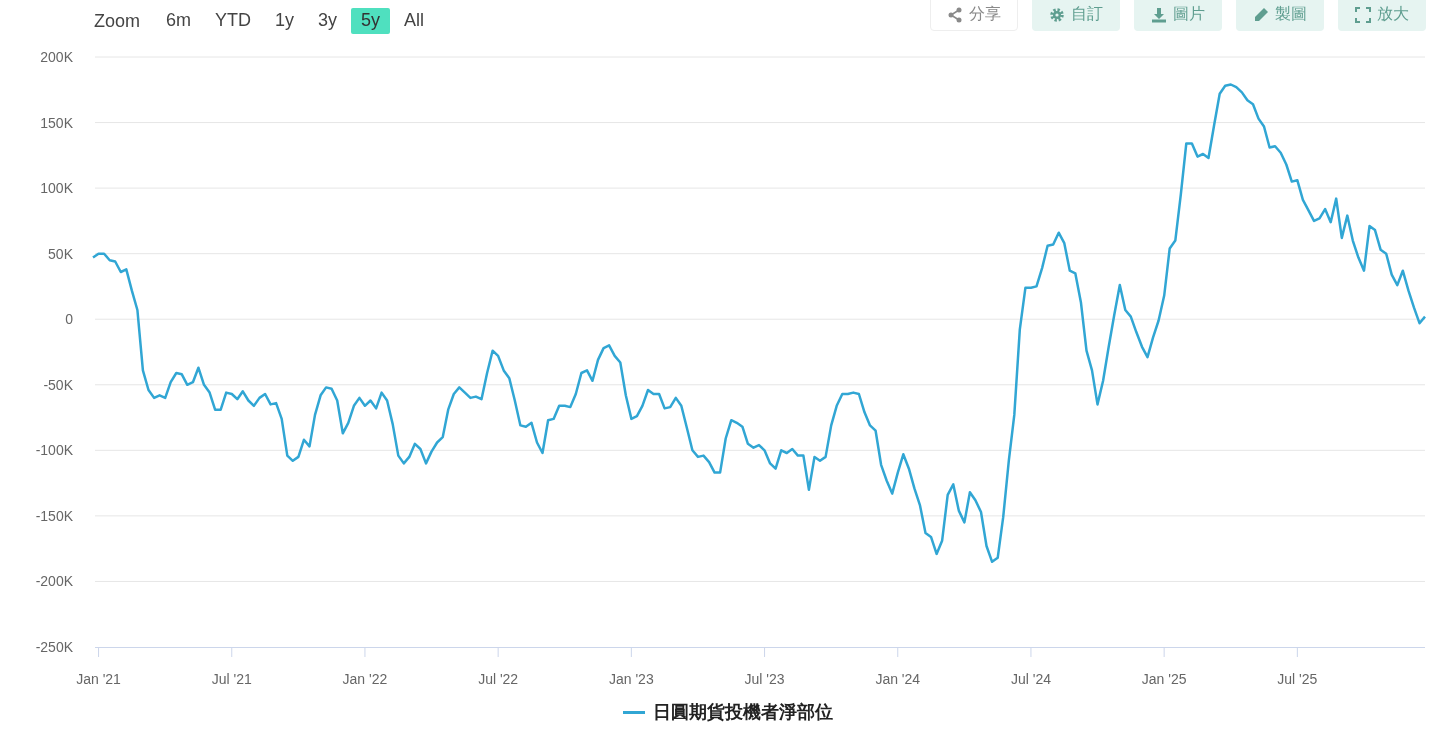  Describe the element at coordinates (54, 515) in the screenshot. I see `y-axis-label: -150K` at that location.